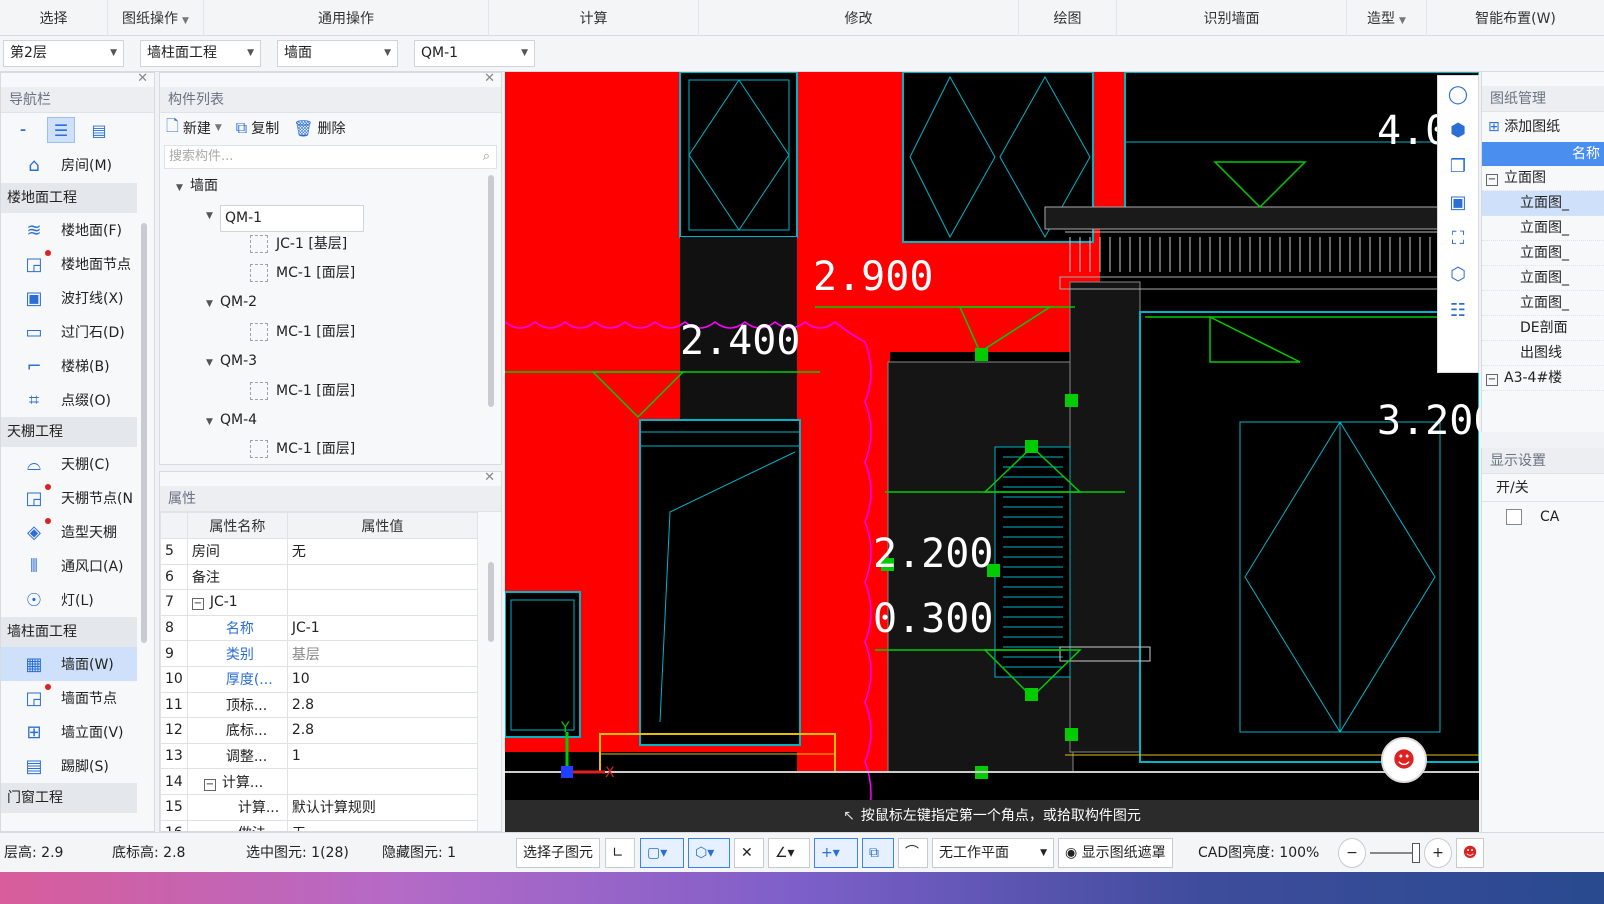 Image resolution: width=1604 pixels, height=904 pixels. Describe the element at coordinates (1387, 18) in the screenshot. I see `tab-shape: 造型 ▼` at that location.